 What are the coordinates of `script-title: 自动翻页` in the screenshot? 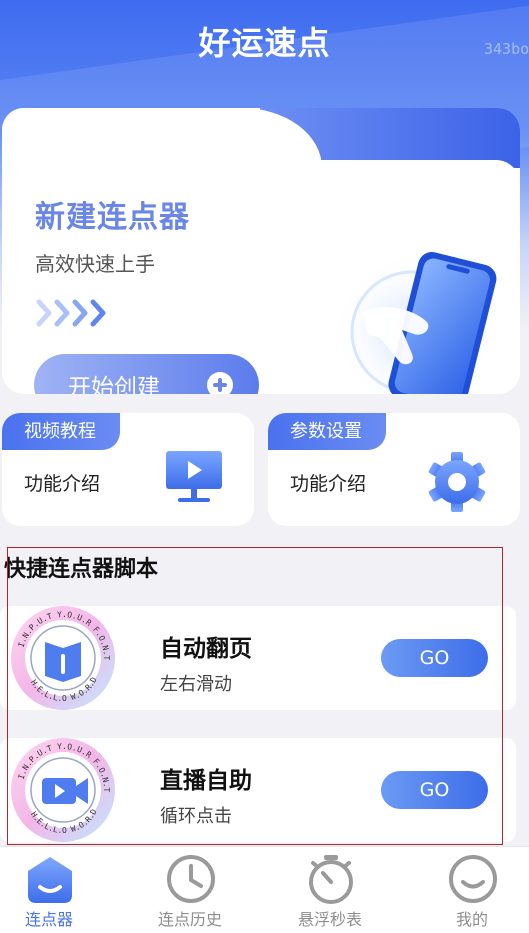 It's located at (206, 649).